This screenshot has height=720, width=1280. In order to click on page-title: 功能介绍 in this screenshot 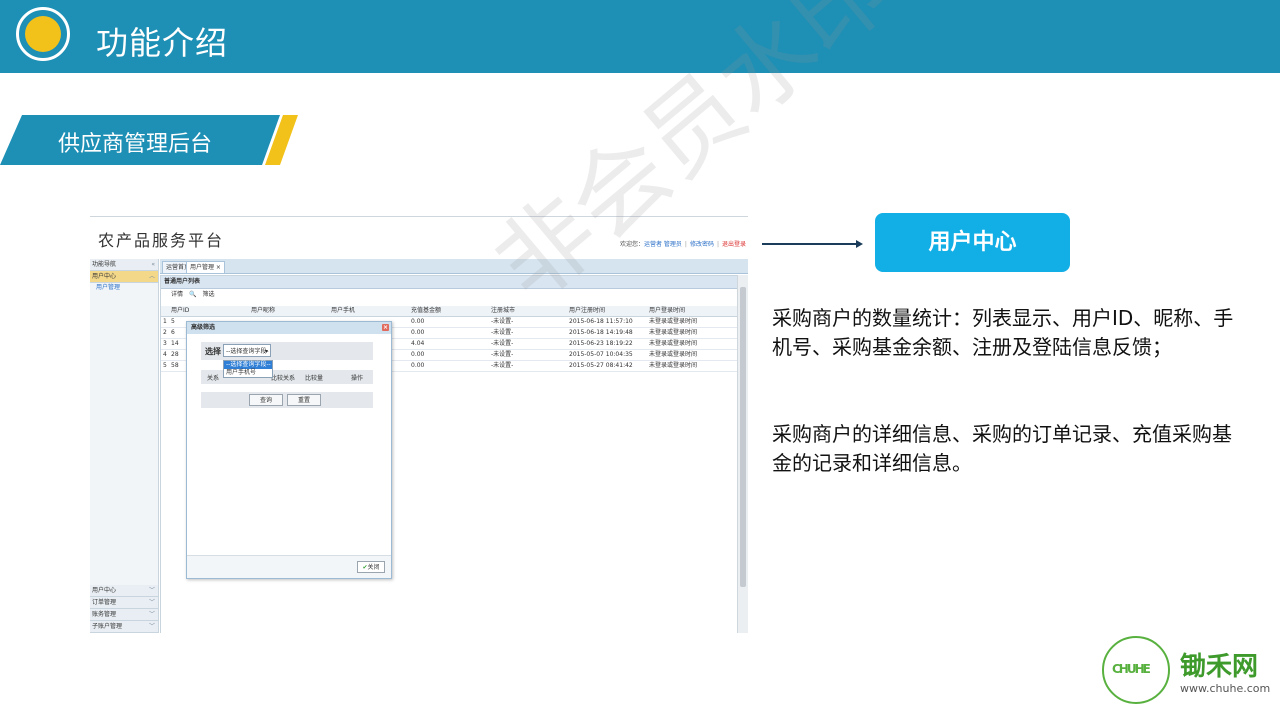, I will do `click(162, 43)`.